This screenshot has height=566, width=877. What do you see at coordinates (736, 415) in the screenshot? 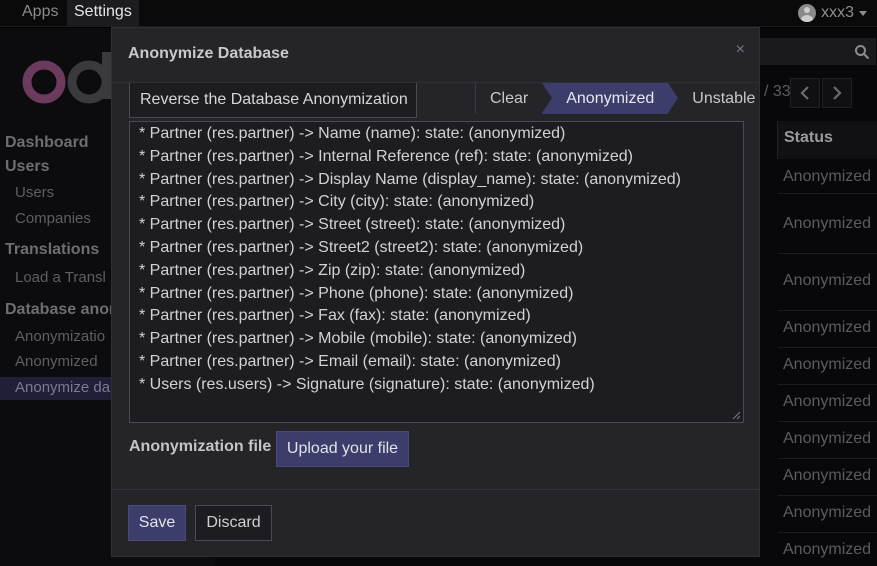
I see `resize-grip-icon` at bounding box center [736, 415].